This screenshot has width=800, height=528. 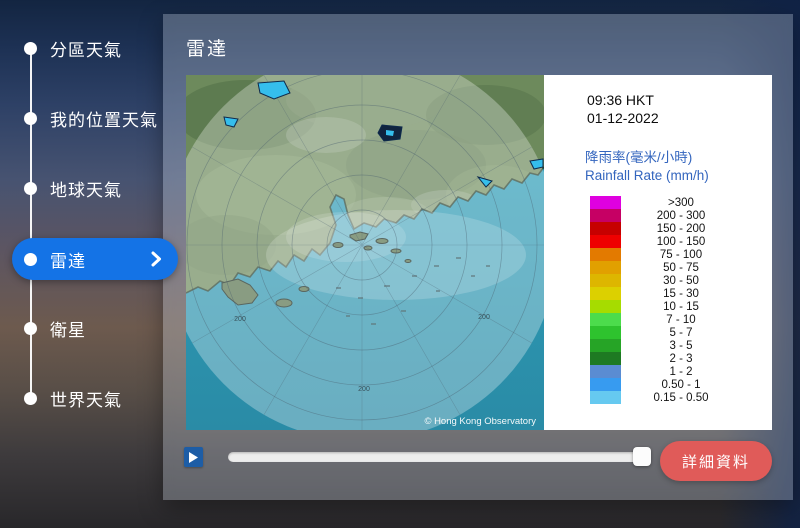 I want to click on rainfall-scale-row: 150 - 200, so click(x=665, y=228).